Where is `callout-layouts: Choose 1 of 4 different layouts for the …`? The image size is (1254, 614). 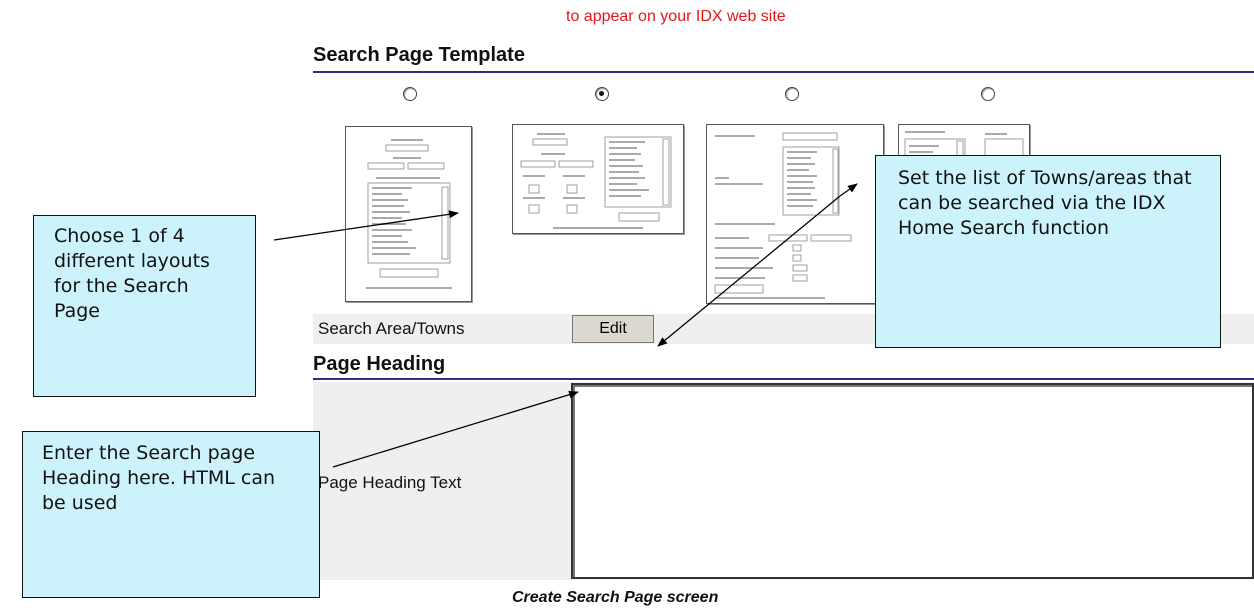
callout-layouts: Choose 1 of 4 different layouts for the … is located at coordinates (144, 306).